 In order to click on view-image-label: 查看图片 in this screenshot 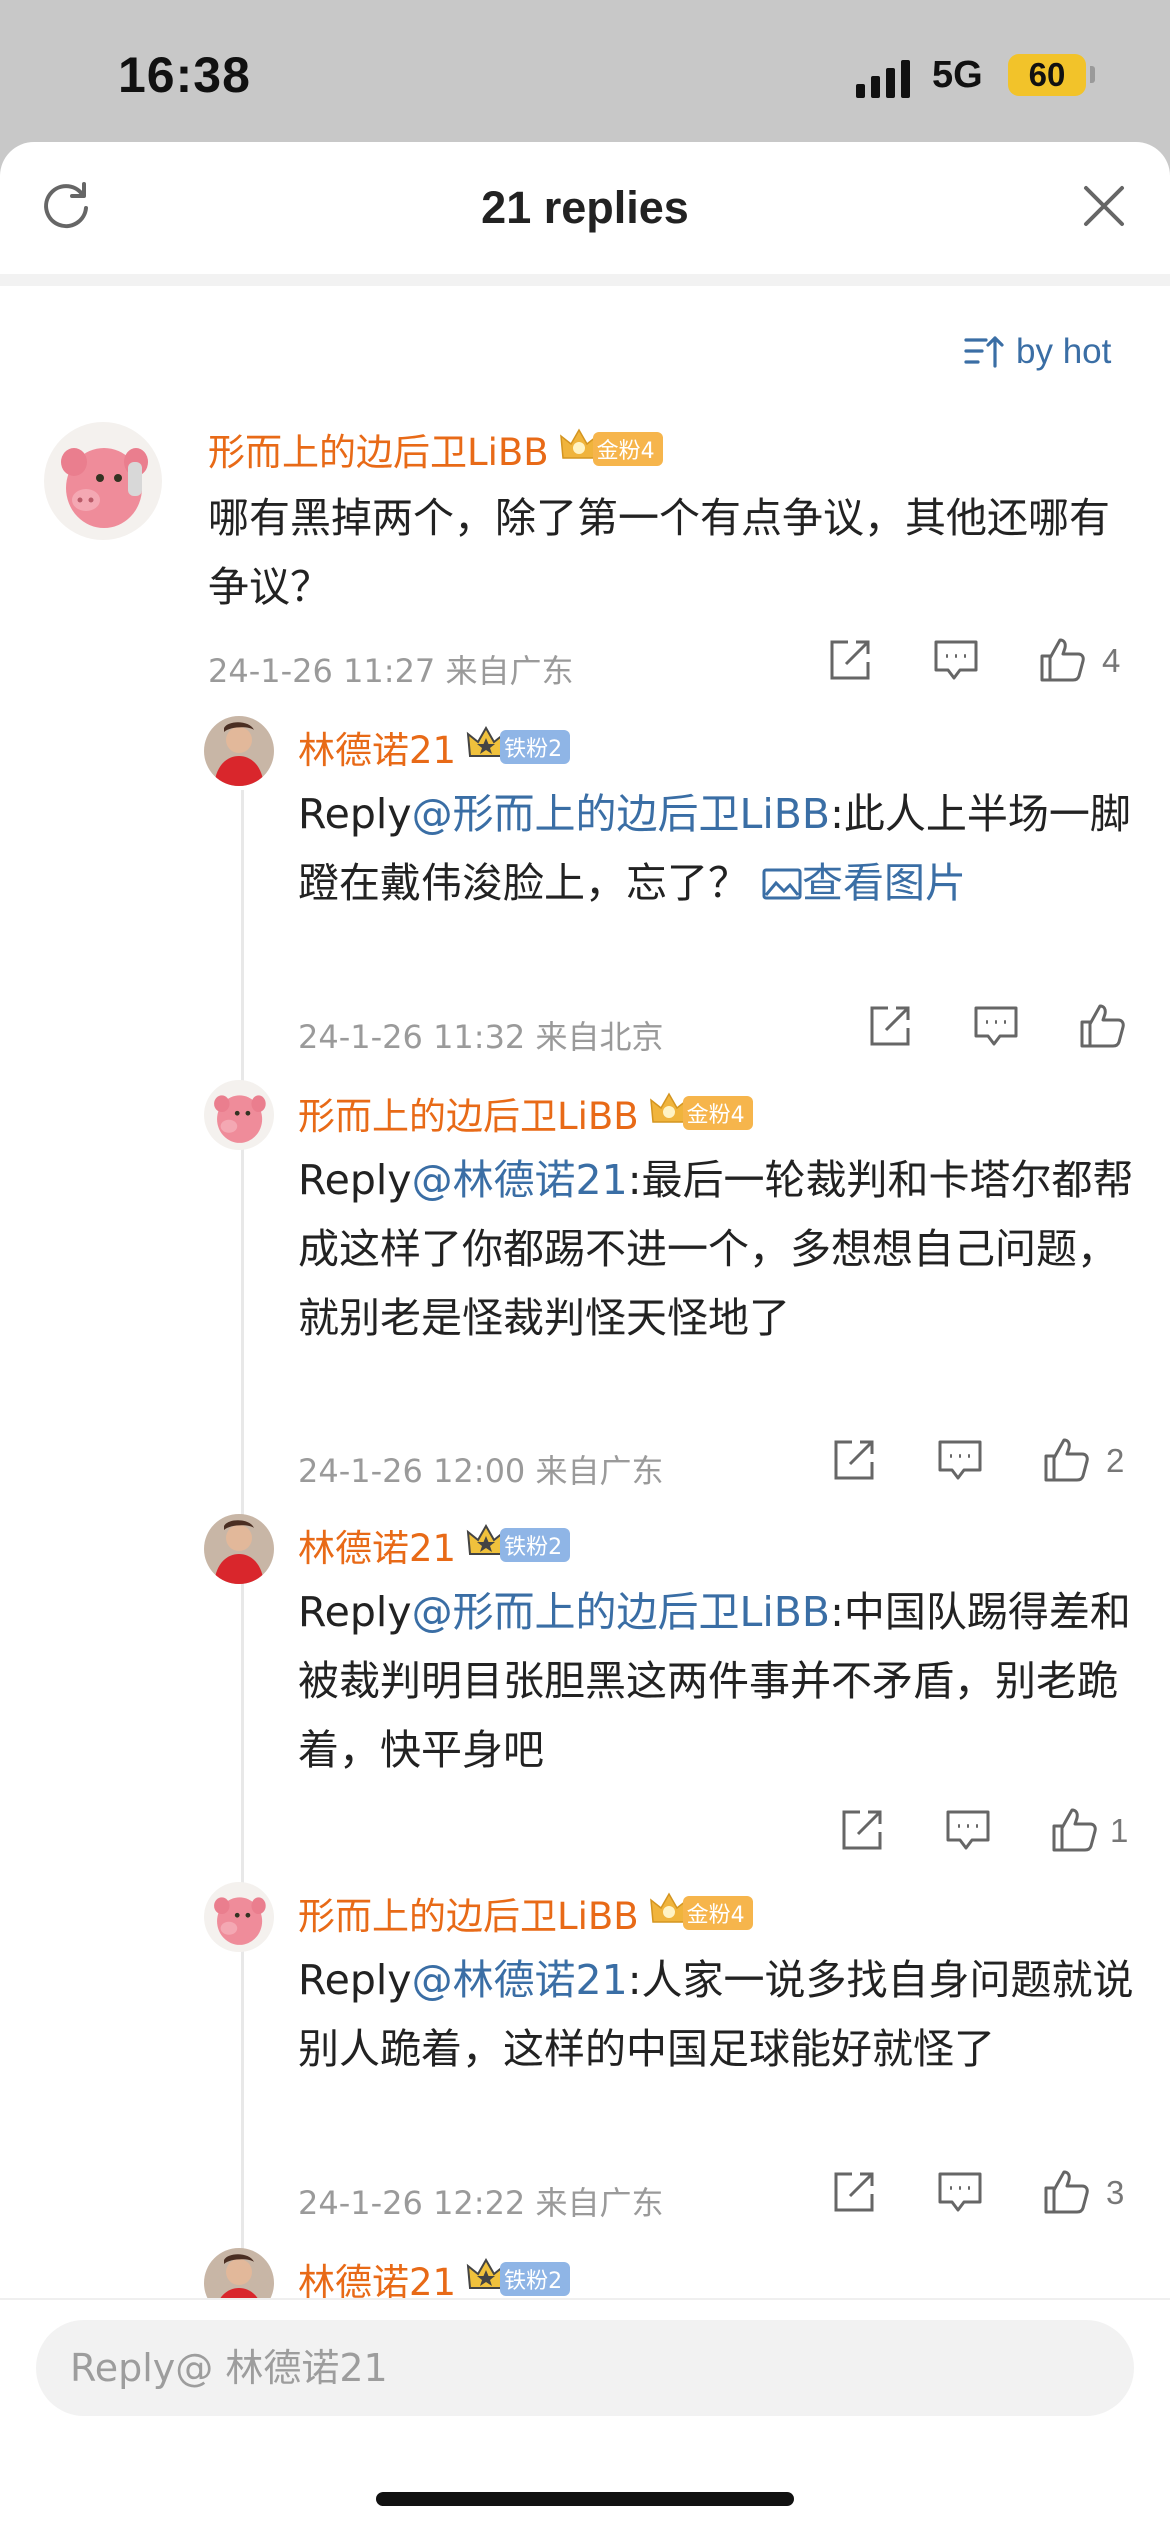, I will do `click(884, 883)`.